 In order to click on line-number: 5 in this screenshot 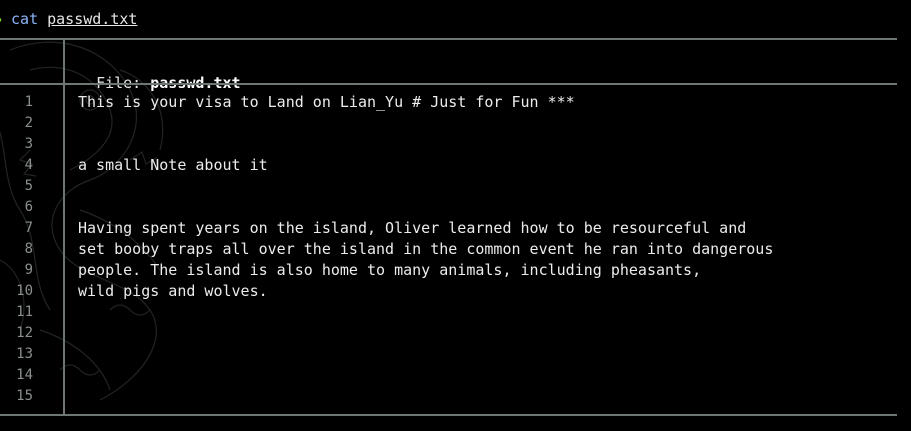, I will do `click(28, 186)`.